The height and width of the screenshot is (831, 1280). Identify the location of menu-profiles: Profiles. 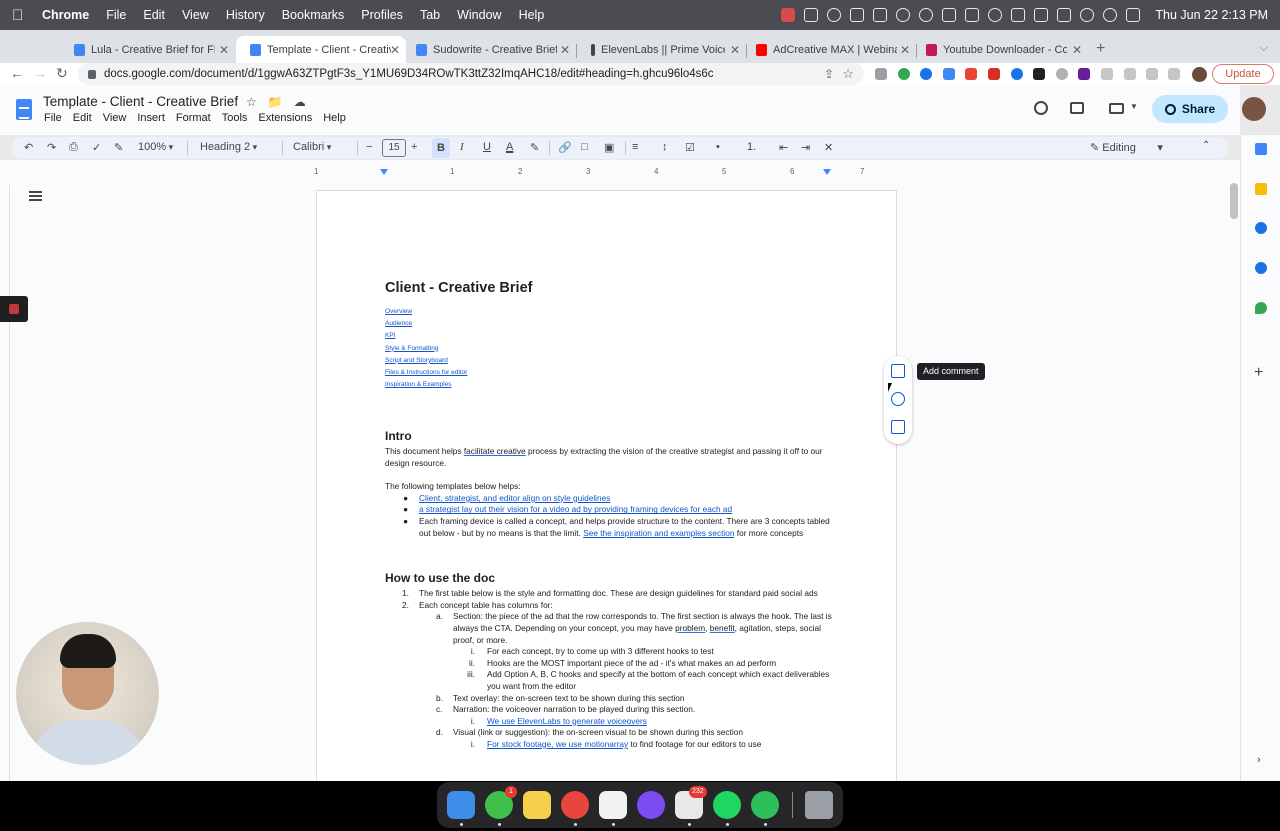
(382, 15).